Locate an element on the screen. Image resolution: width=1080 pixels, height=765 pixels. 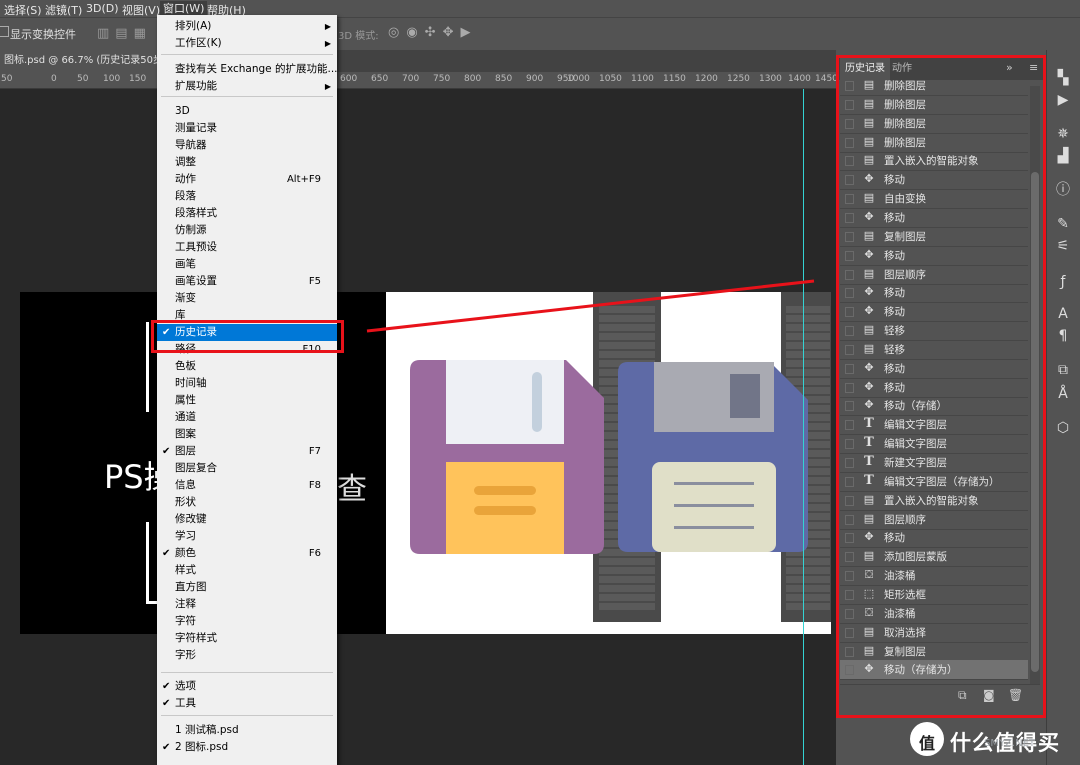
window-menu-item: 信息 F8 is located at coordinates (247, 485).